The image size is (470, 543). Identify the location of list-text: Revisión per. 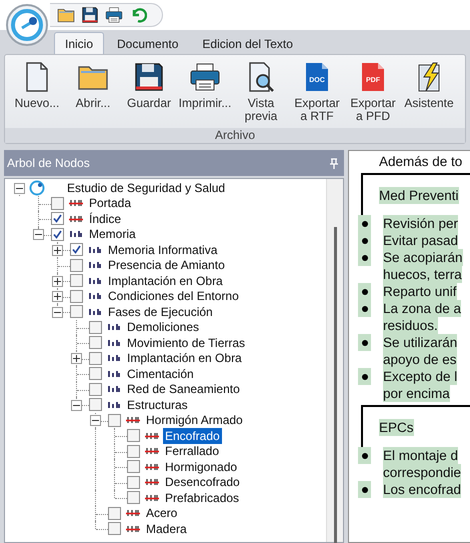
(420, 223).